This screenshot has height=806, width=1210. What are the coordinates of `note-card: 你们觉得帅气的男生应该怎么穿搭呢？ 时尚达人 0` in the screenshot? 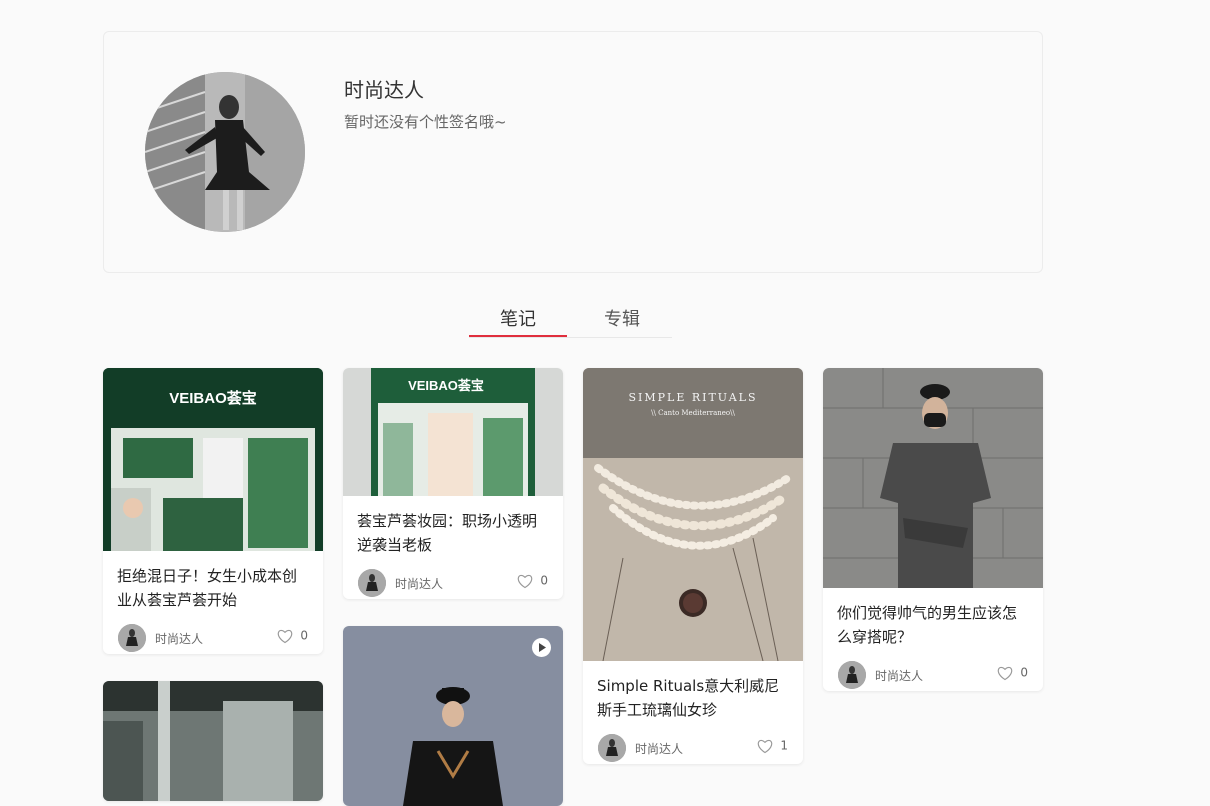 It's located at (933, 529).